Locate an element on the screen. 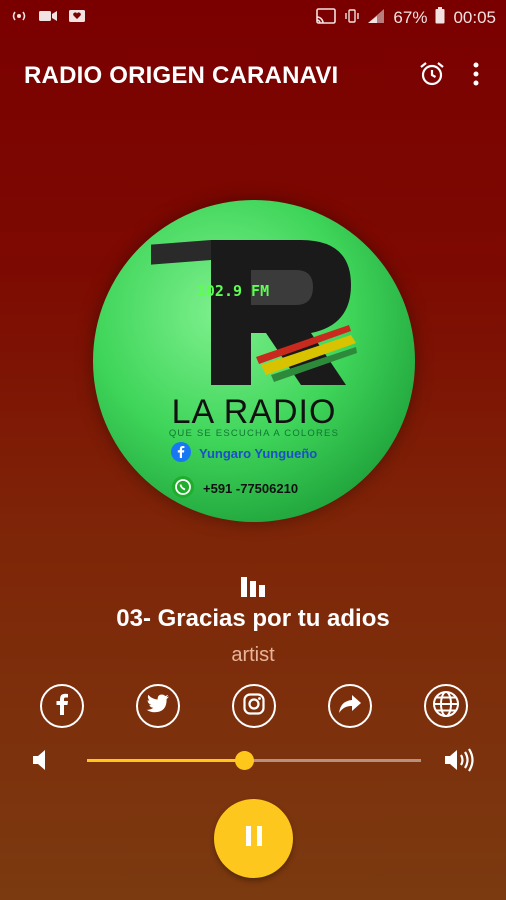 The width and height of the screenshot is (506, 900). website-button is located at coordinates (446, 706).